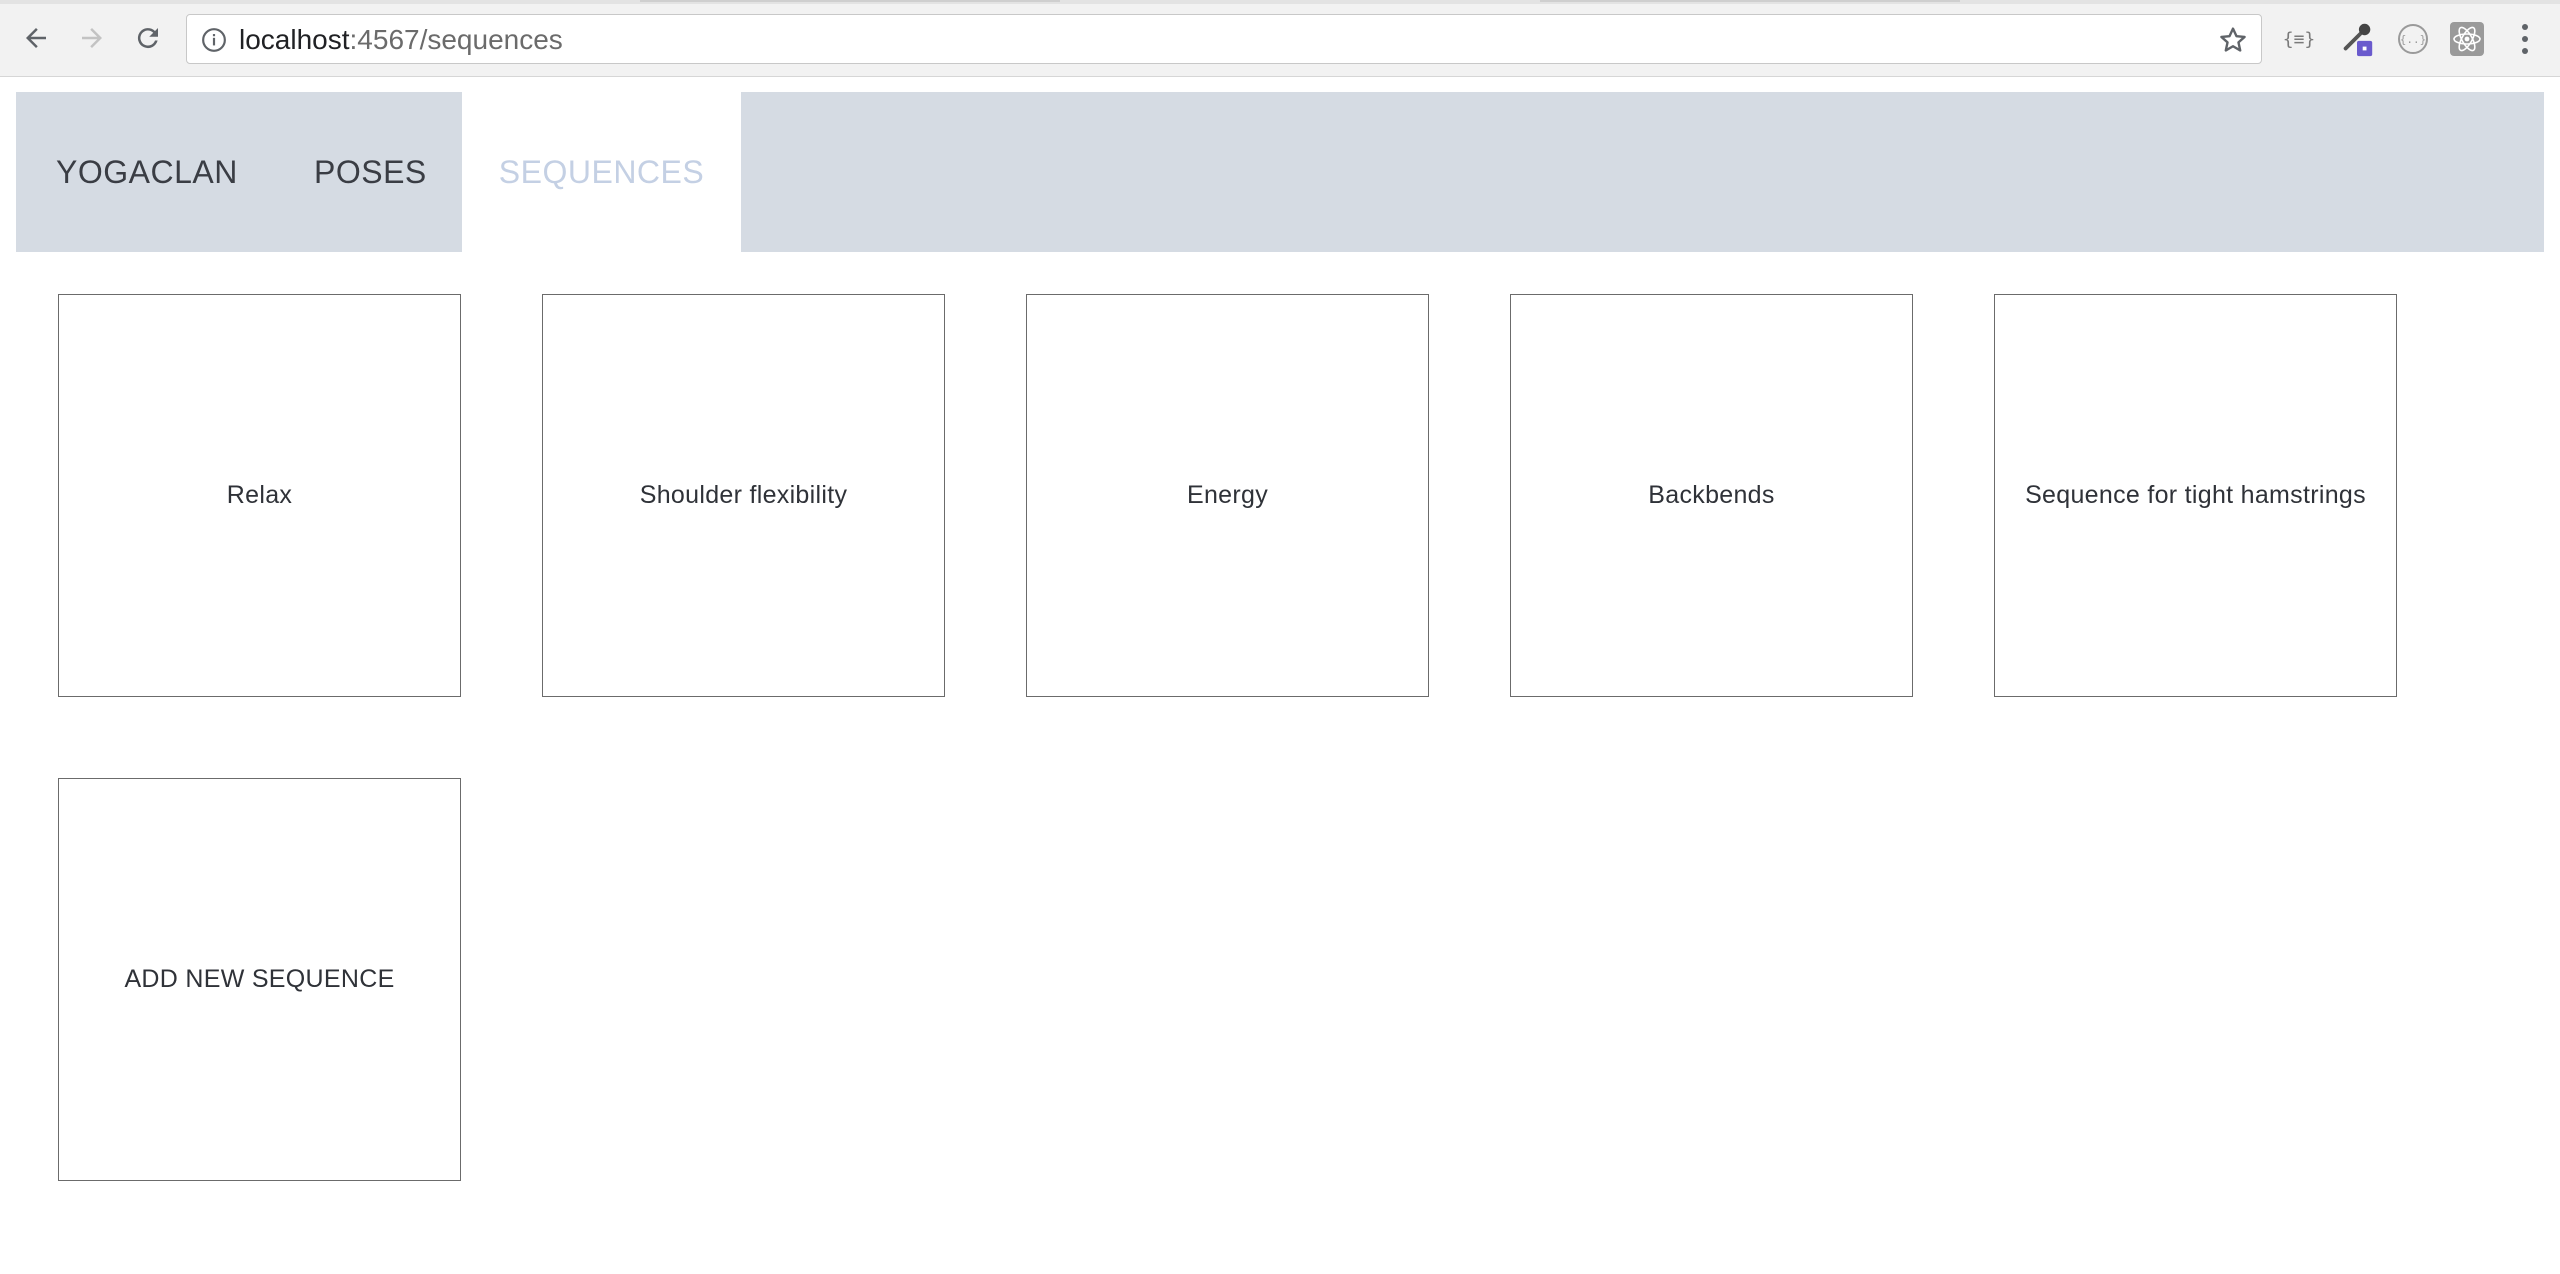 The image size is (2560, 1274). I want to click on sequence-card-label: Sequence for tight hamstrings, so click(2195, 495).